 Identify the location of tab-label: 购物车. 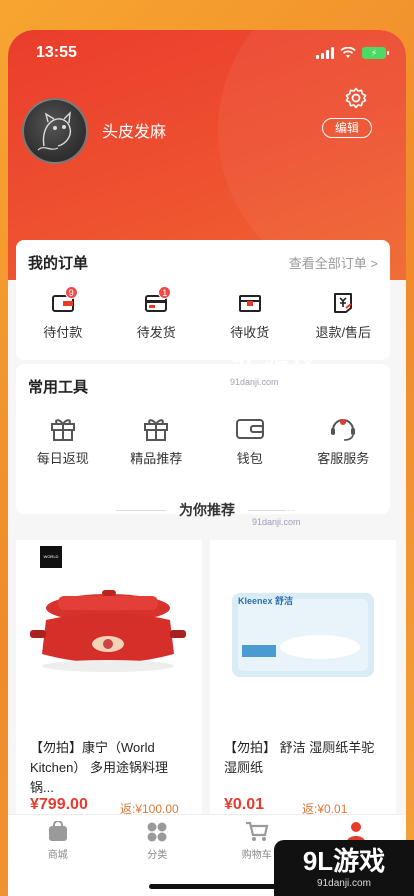
(256, 855).